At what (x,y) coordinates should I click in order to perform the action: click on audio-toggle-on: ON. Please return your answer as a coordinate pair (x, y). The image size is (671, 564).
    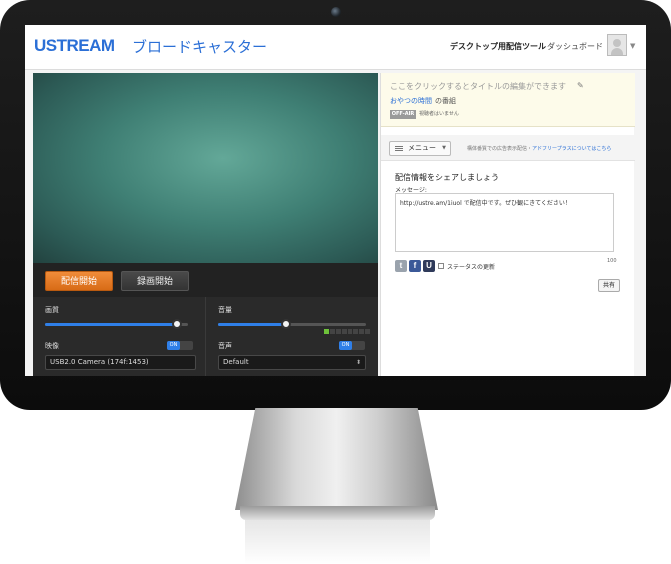
    Looking at the image, I should click on (345, 345).